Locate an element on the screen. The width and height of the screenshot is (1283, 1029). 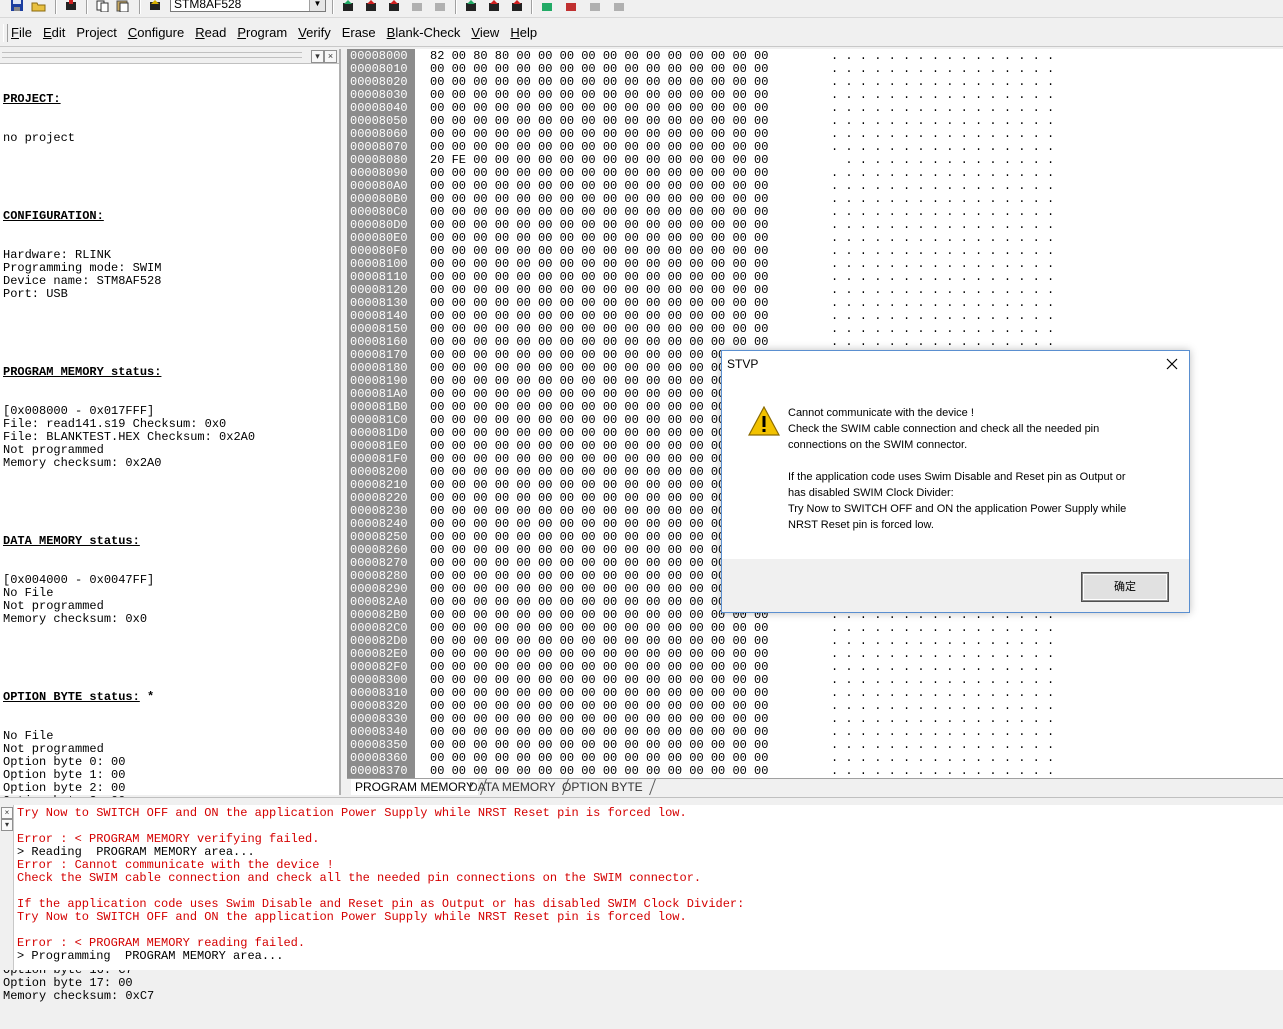
menu-item: Program is located at coordinates (262, 32).